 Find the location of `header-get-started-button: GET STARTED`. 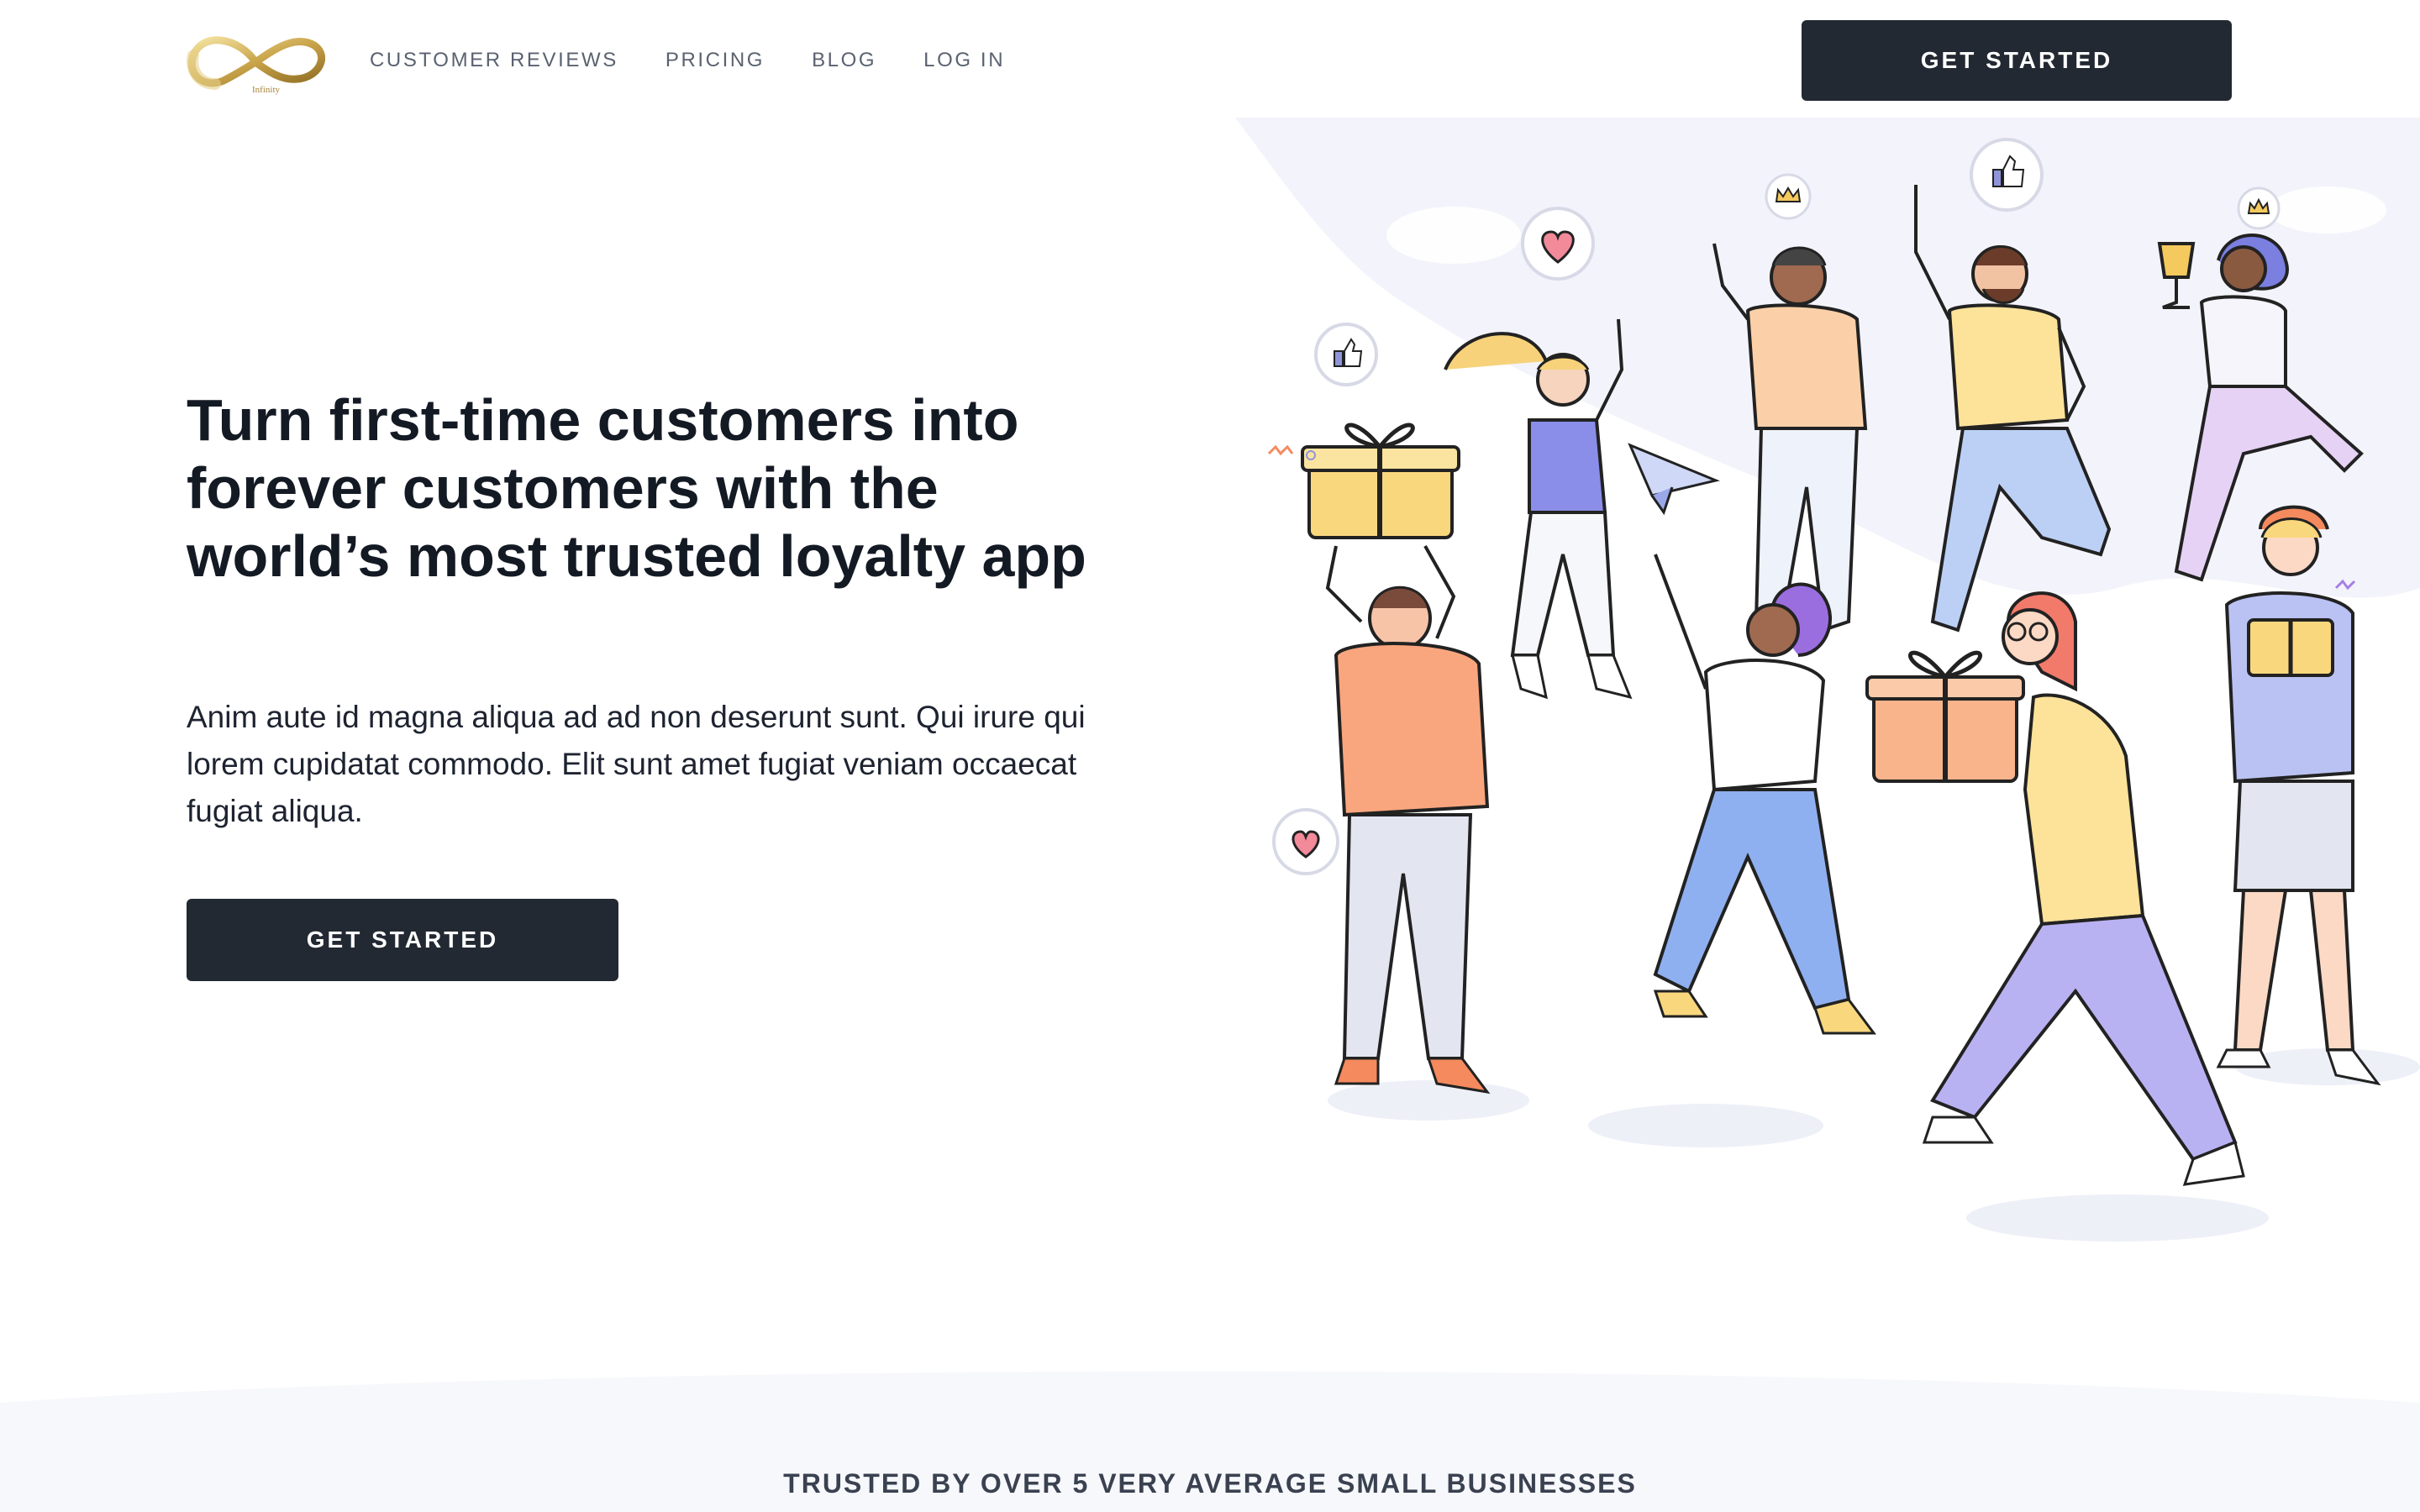

header-get-started-button: GET STARTED is located at coordinates (2017, 60).